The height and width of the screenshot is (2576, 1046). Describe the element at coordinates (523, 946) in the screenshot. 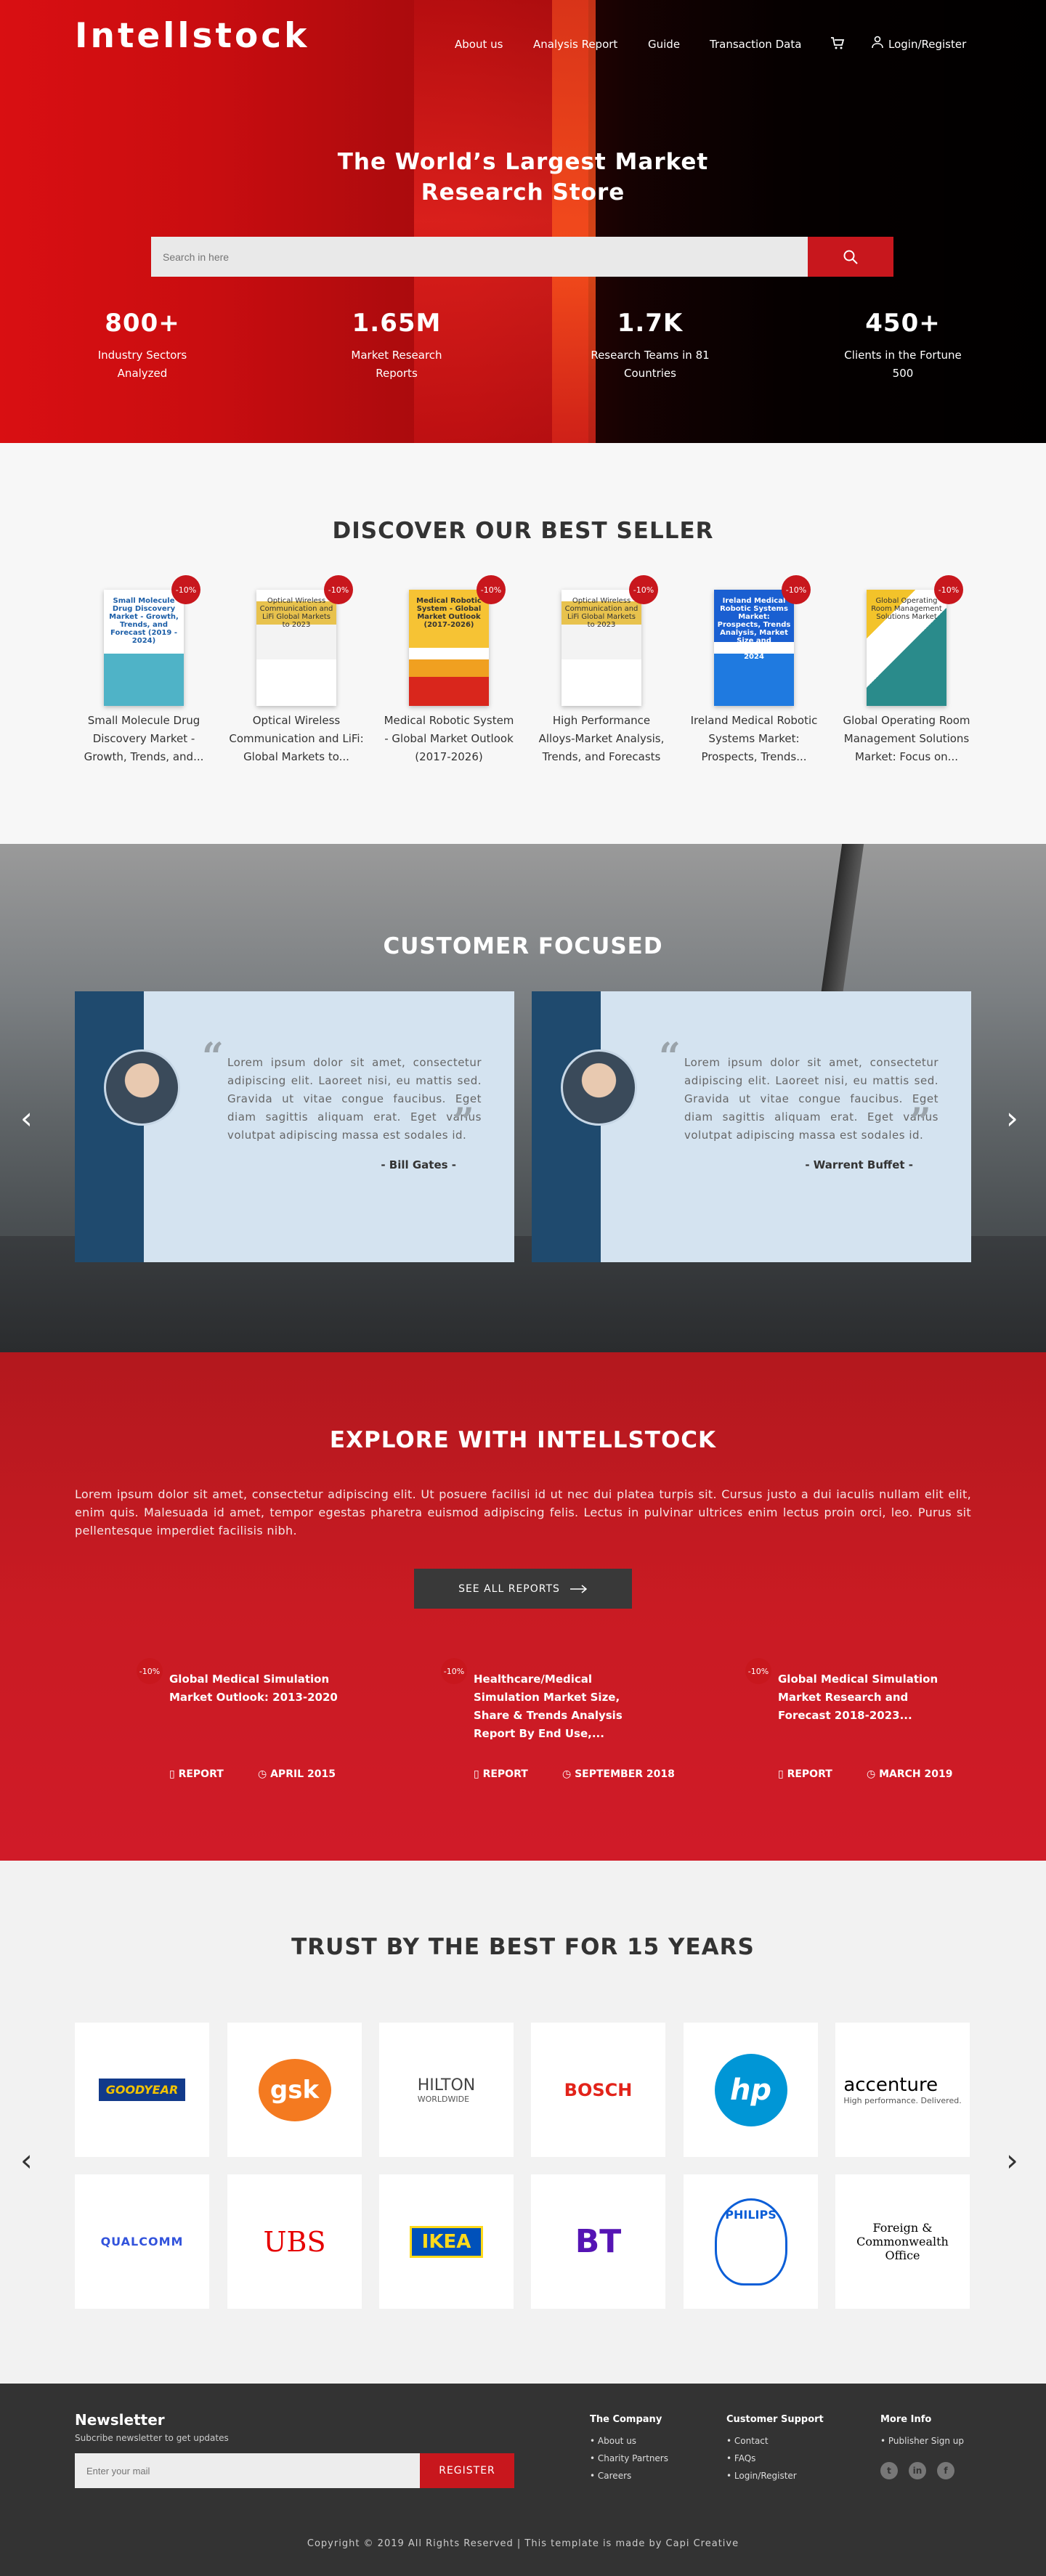

I see `customer-title: CUSTOMER FOCUSED` at that location.